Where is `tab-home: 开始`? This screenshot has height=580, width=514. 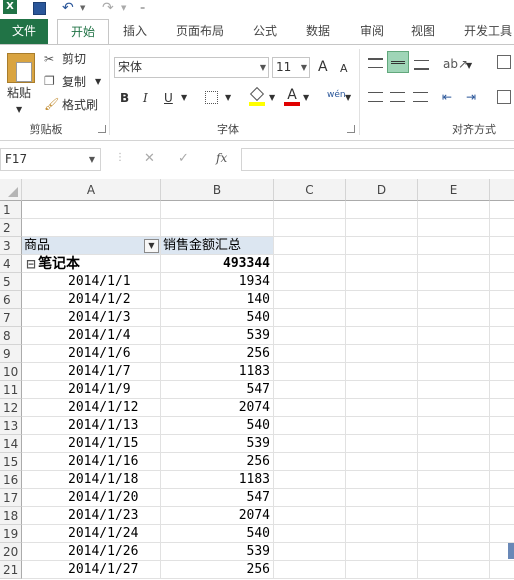
tab-home: 开始 is located at coordinates (83, 31).